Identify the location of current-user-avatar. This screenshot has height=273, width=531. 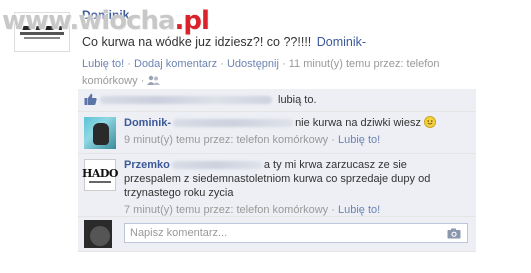
(98, 234).